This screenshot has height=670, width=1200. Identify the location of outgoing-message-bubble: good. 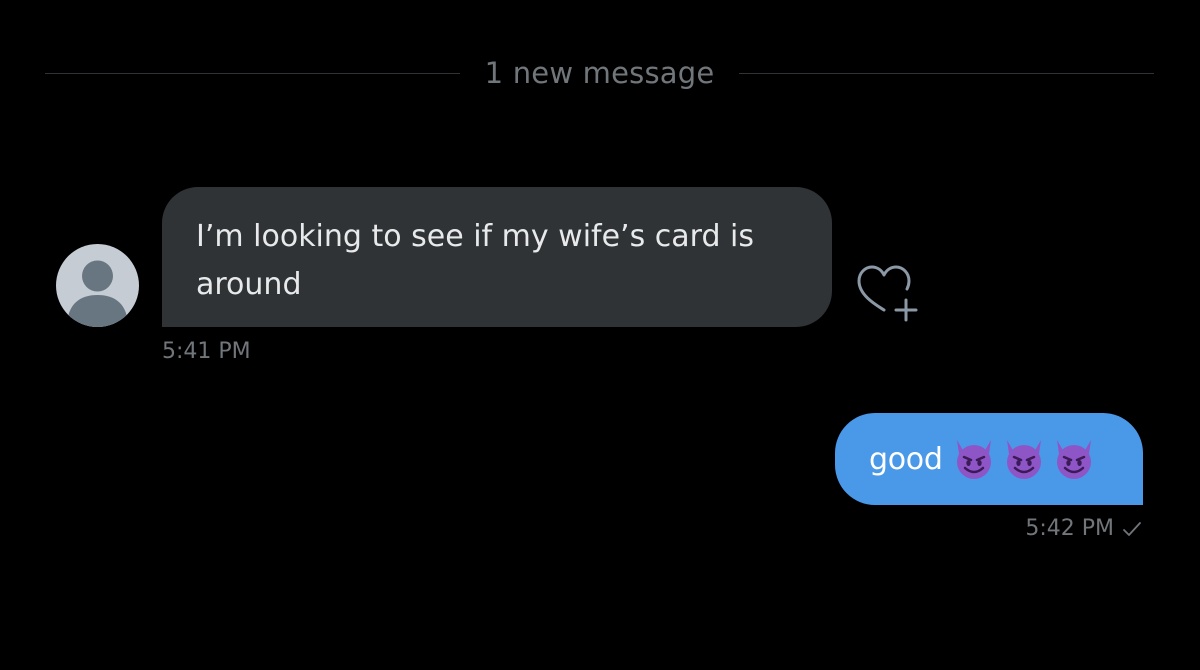
(989, 459).